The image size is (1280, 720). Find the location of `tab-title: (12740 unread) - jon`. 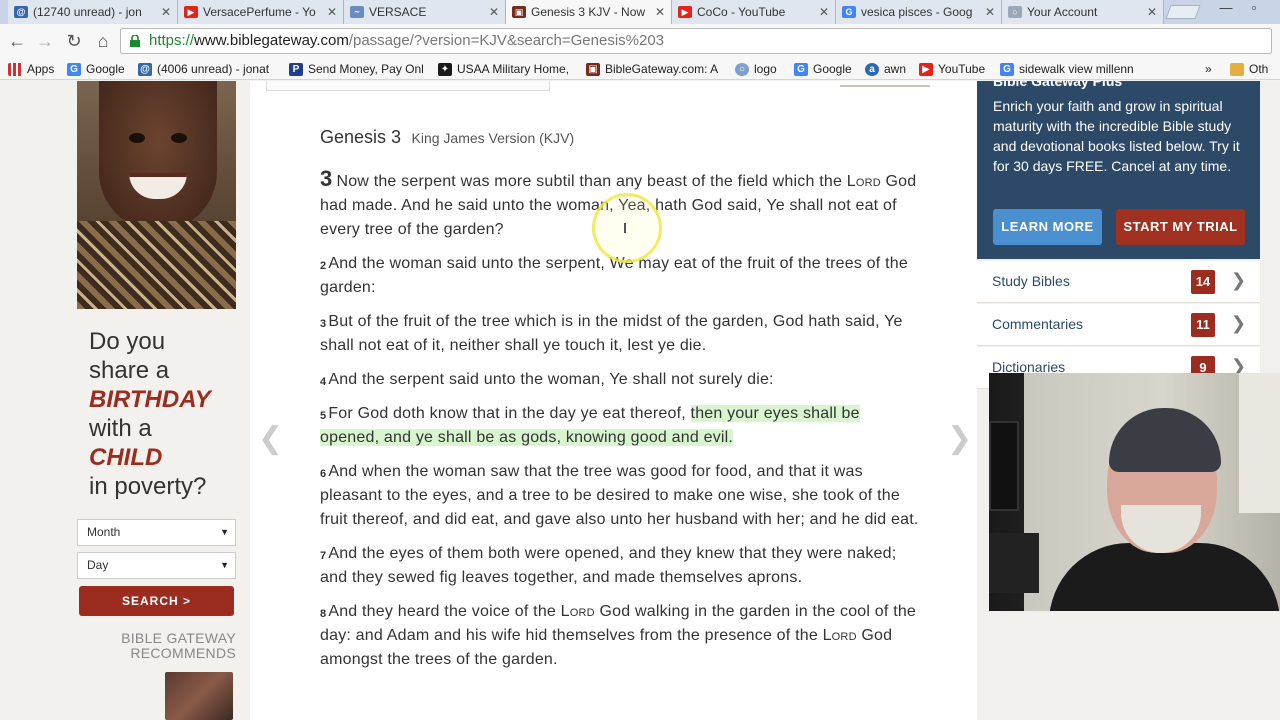

tab-title: (12740 unread) - jon is located at coordinates (87, 12).